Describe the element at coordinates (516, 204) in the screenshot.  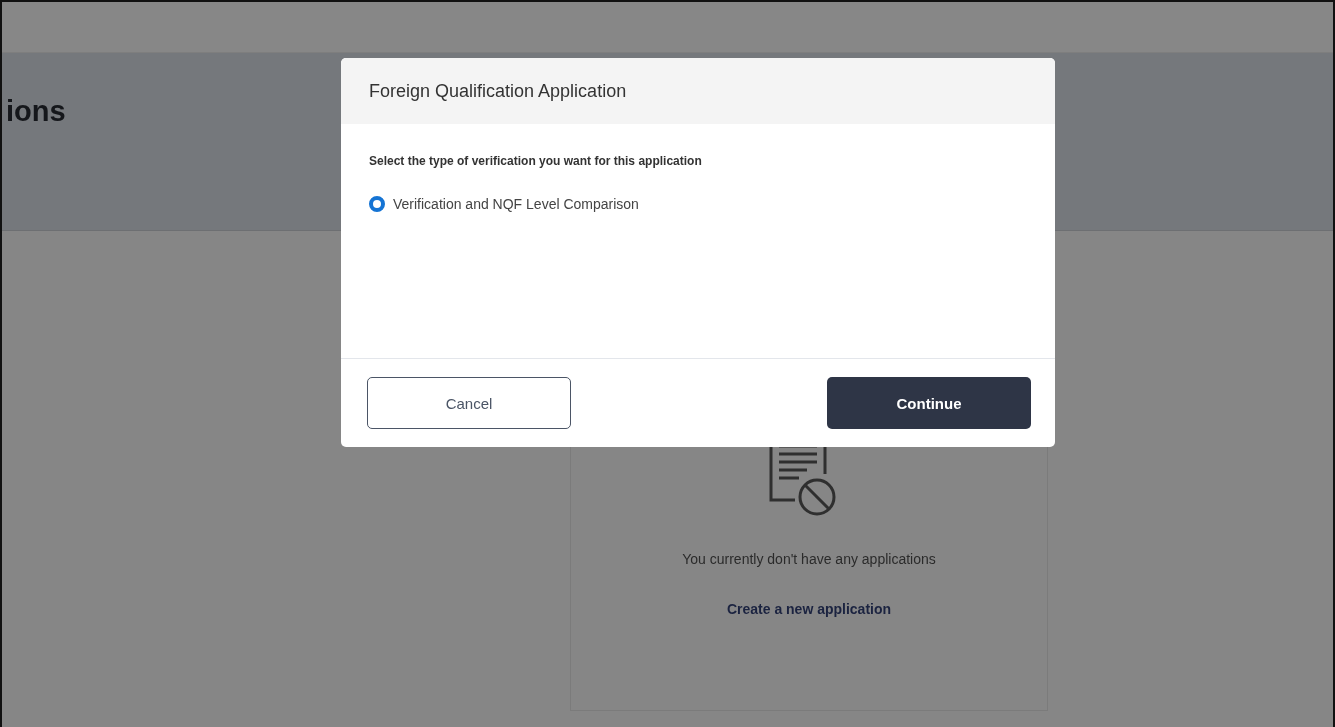
I see `option-label: Verification and NQF Level Comparison` at that location.